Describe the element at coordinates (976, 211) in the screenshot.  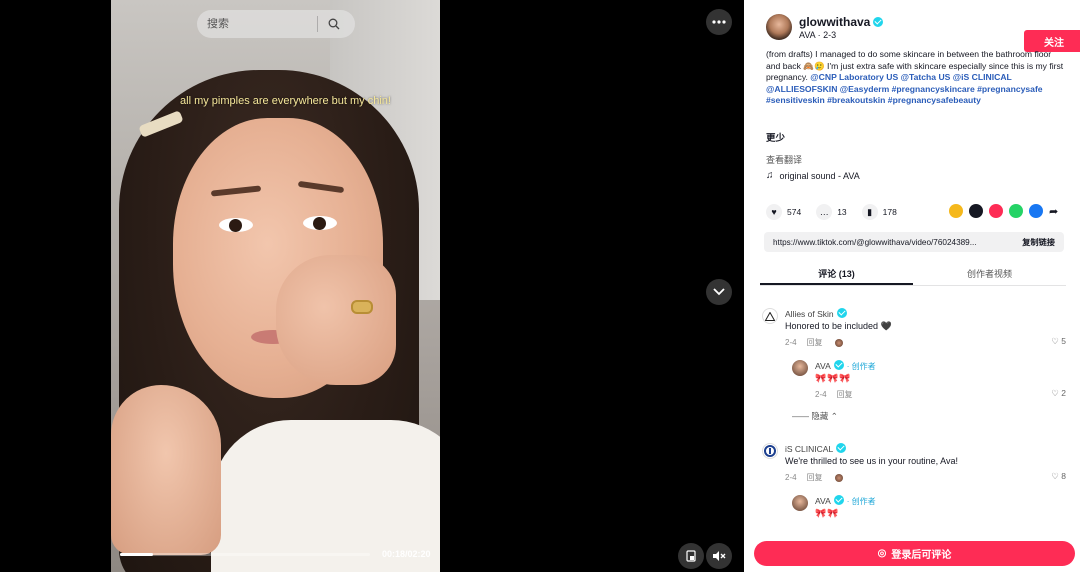
I see `embed-icon` at that location.